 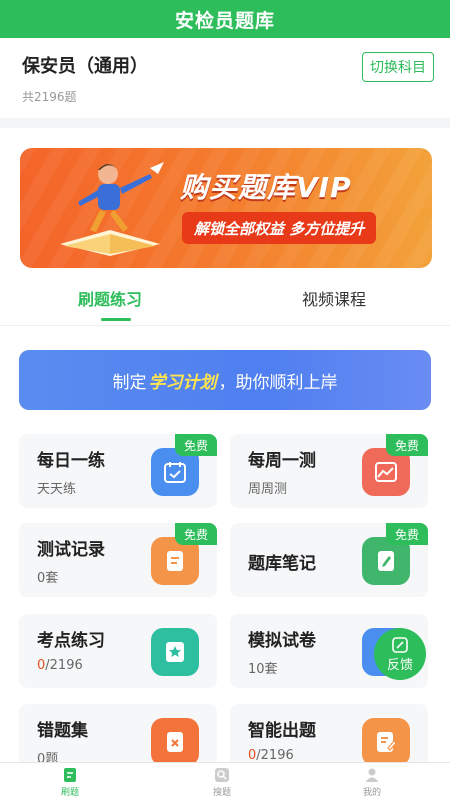 I want to click on subject-name: 保安员（通用）, so click(x=85, y=66).